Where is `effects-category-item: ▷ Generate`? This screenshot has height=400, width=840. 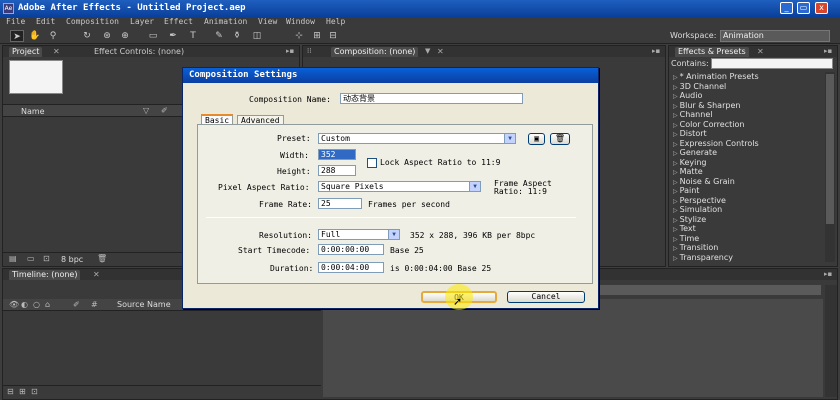 effects-category-item: ▷ Generate is located at coordinates (754, 153).